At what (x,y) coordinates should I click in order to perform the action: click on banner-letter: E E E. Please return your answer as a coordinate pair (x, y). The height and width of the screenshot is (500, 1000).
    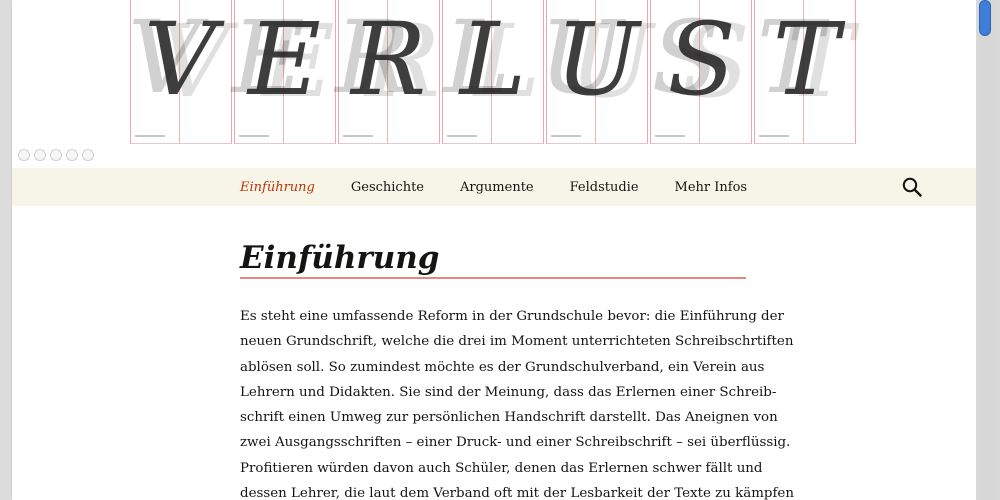
    Looking at the image, I should click on (283, 60).